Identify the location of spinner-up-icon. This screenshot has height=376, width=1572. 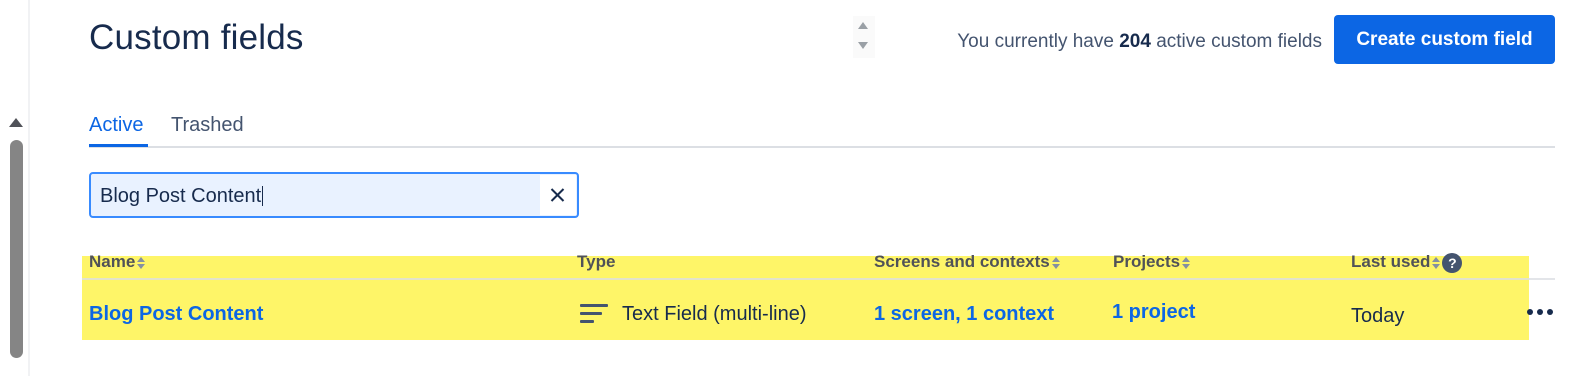
(863, 25).